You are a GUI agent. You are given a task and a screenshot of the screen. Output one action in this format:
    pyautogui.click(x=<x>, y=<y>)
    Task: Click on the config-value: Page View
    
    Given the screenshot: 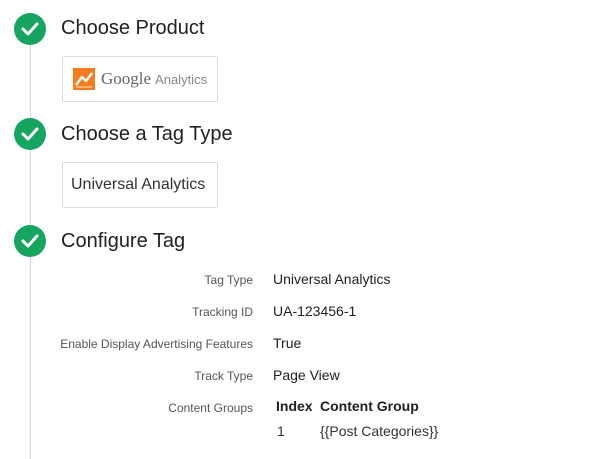 What is the action you would take?
    pyautogui.click(x=306, y=375)
    